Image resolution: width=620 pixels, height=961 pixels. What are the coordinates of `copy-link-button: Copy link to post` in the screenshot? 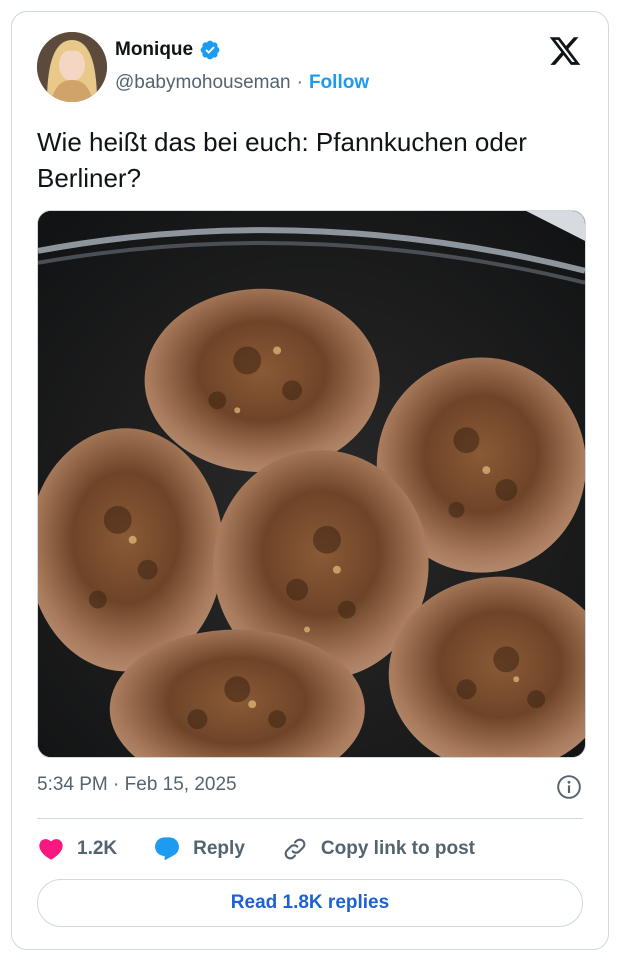 It's located at (378, 849).